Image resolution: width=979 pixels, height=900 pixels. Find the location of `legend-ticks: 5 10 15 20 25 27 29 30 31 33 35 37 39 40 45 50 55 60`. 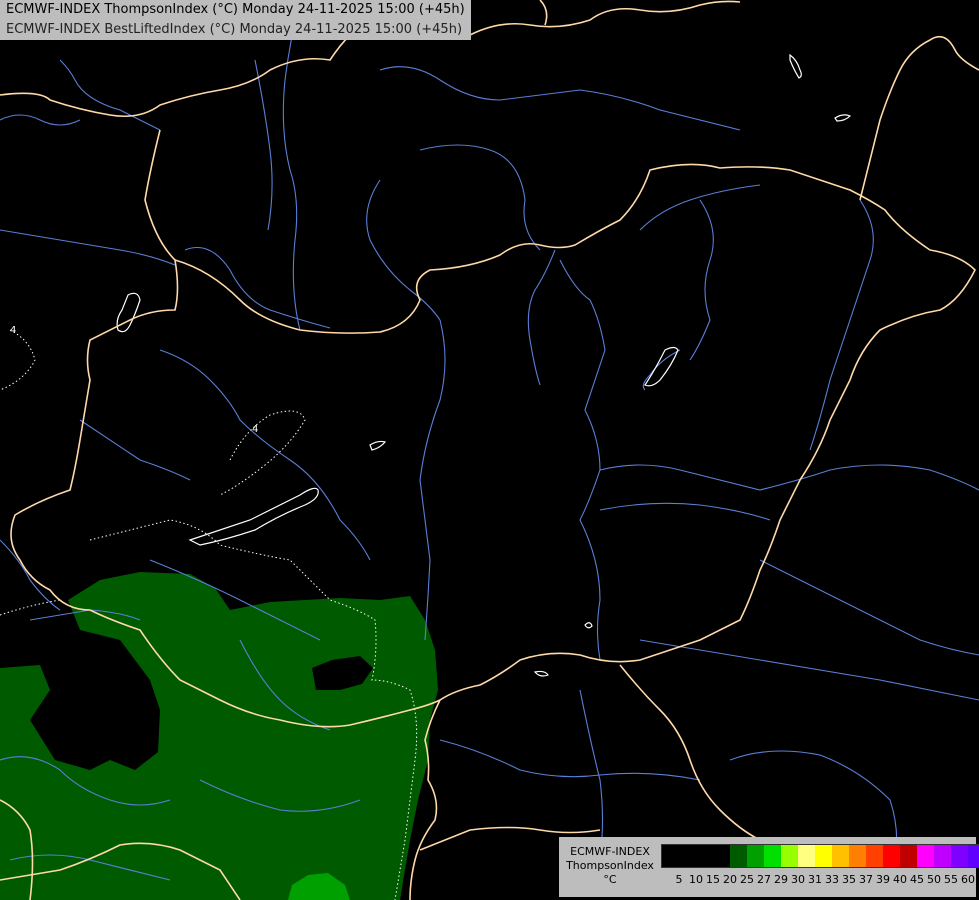

legend-ticks: 5 10 15 20 25 27 29 30 31 33 35 37 39 40 45 50 55 60 is located at coordinates (818, 880).